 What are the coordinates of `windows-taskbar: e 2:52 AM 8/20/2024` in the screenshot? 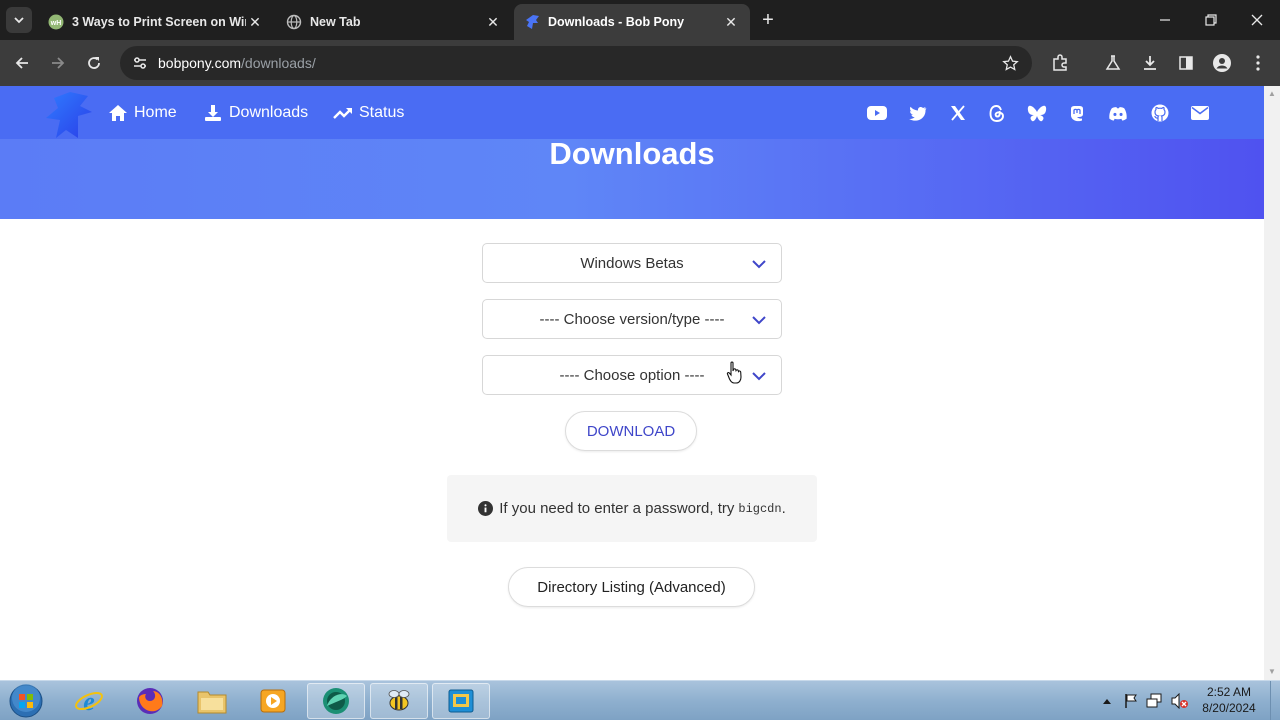 It's located at (640, 700).